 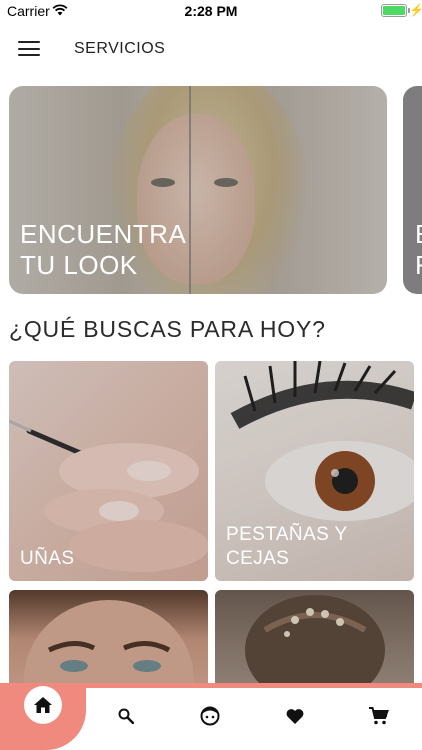 I want to click on nav-cart-button, so click(x=379, y=716).